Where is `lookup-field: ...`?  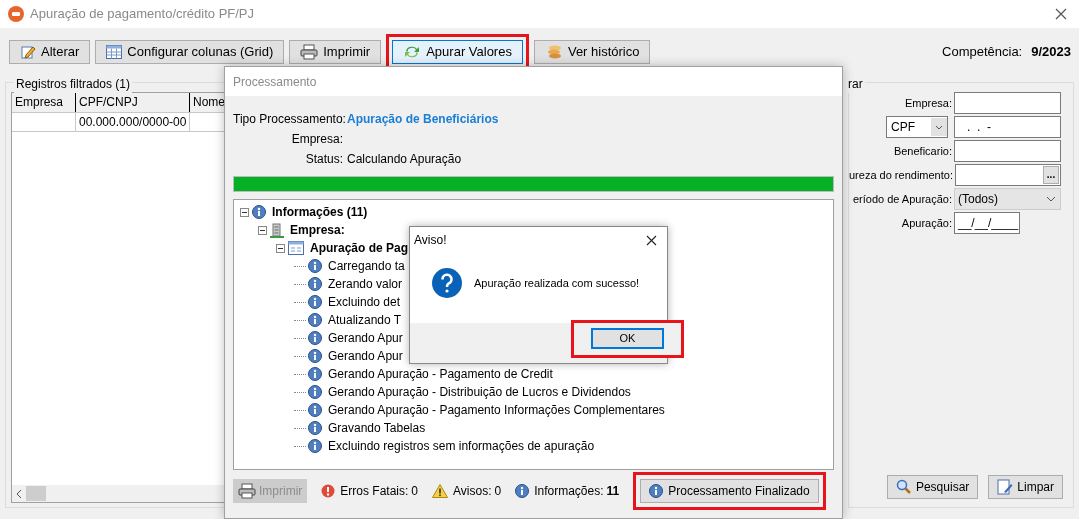
lookup-field: ... is located at coordinates (1007, 175).